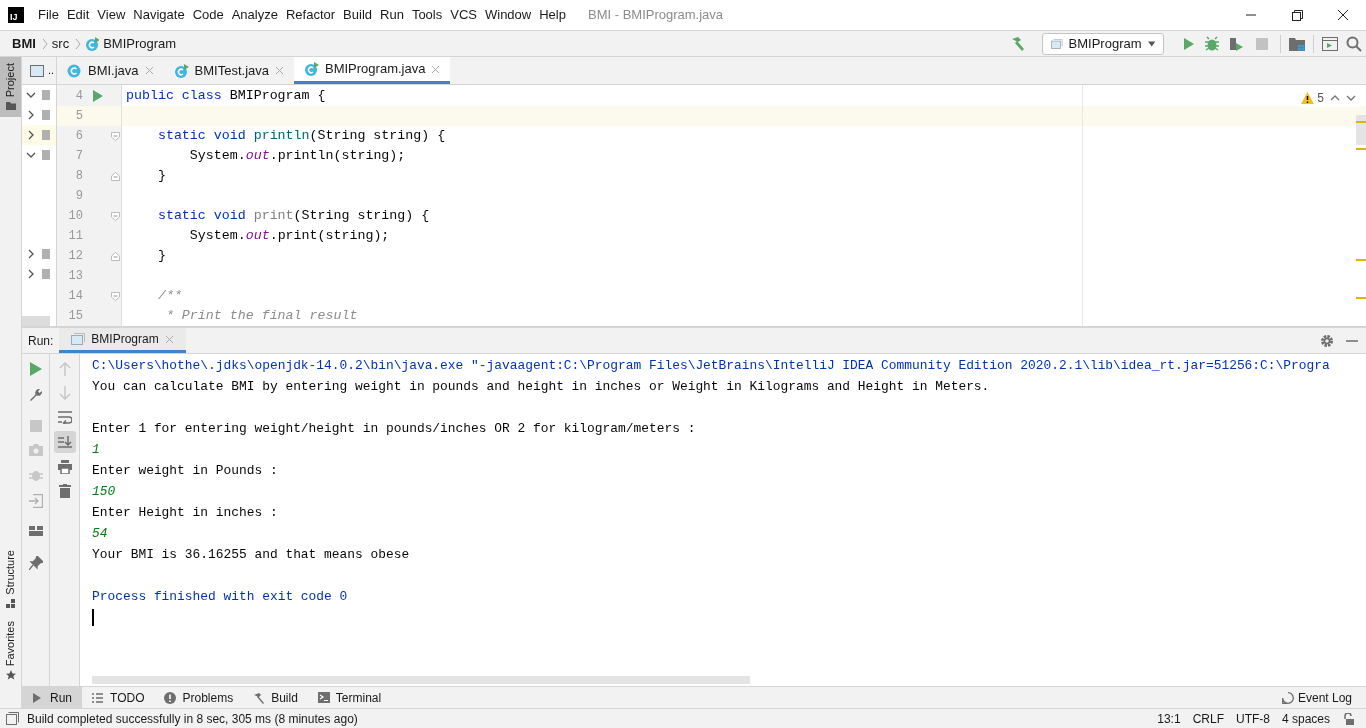  What do you see at coordinates (1354, 43) in the screenshot?
I see `search-icon` at bounding box center [1354, 43].